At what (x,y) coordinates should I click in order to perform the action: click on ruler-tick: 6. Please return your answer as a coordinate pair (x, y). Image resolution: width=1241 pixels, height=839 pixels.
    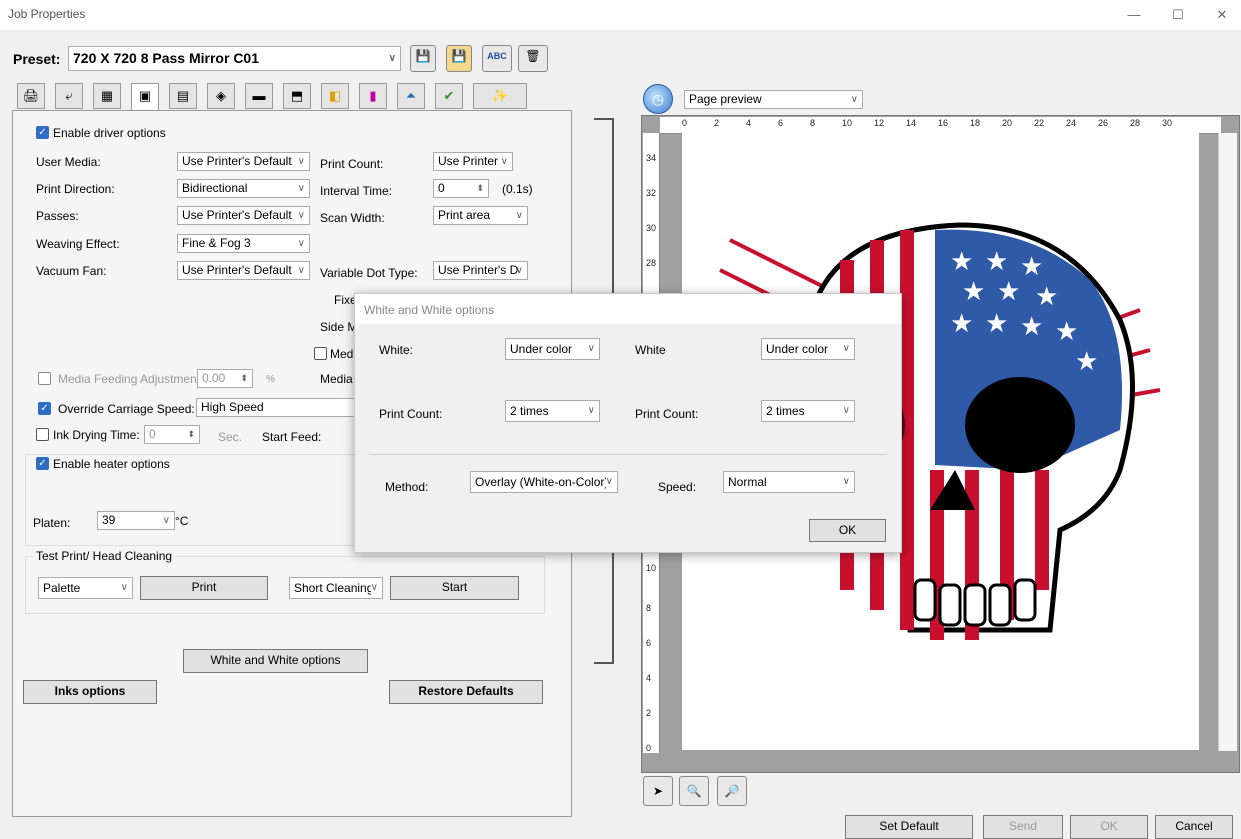
    Looking at the image, I should click on (781, 123).